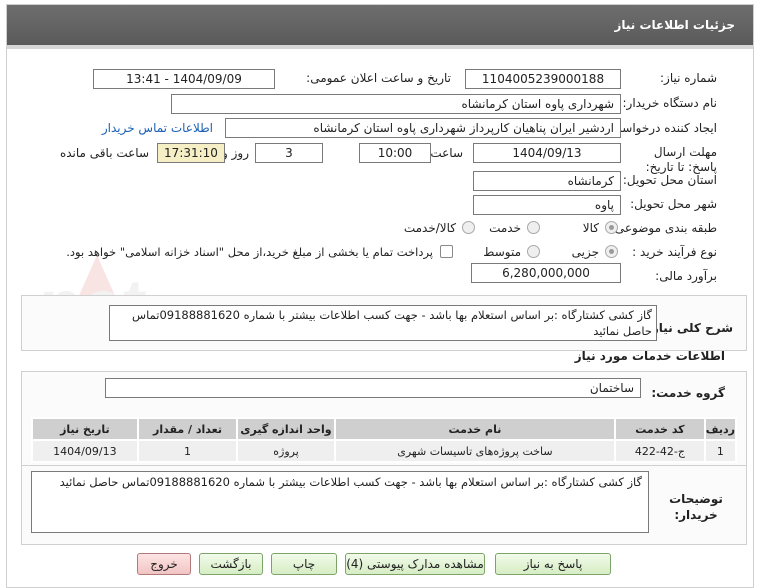  What do you see at coordinates (547, 181) in the screenshot?
I see `province-field: کرمانشاه` at bounding box center [547, 181].